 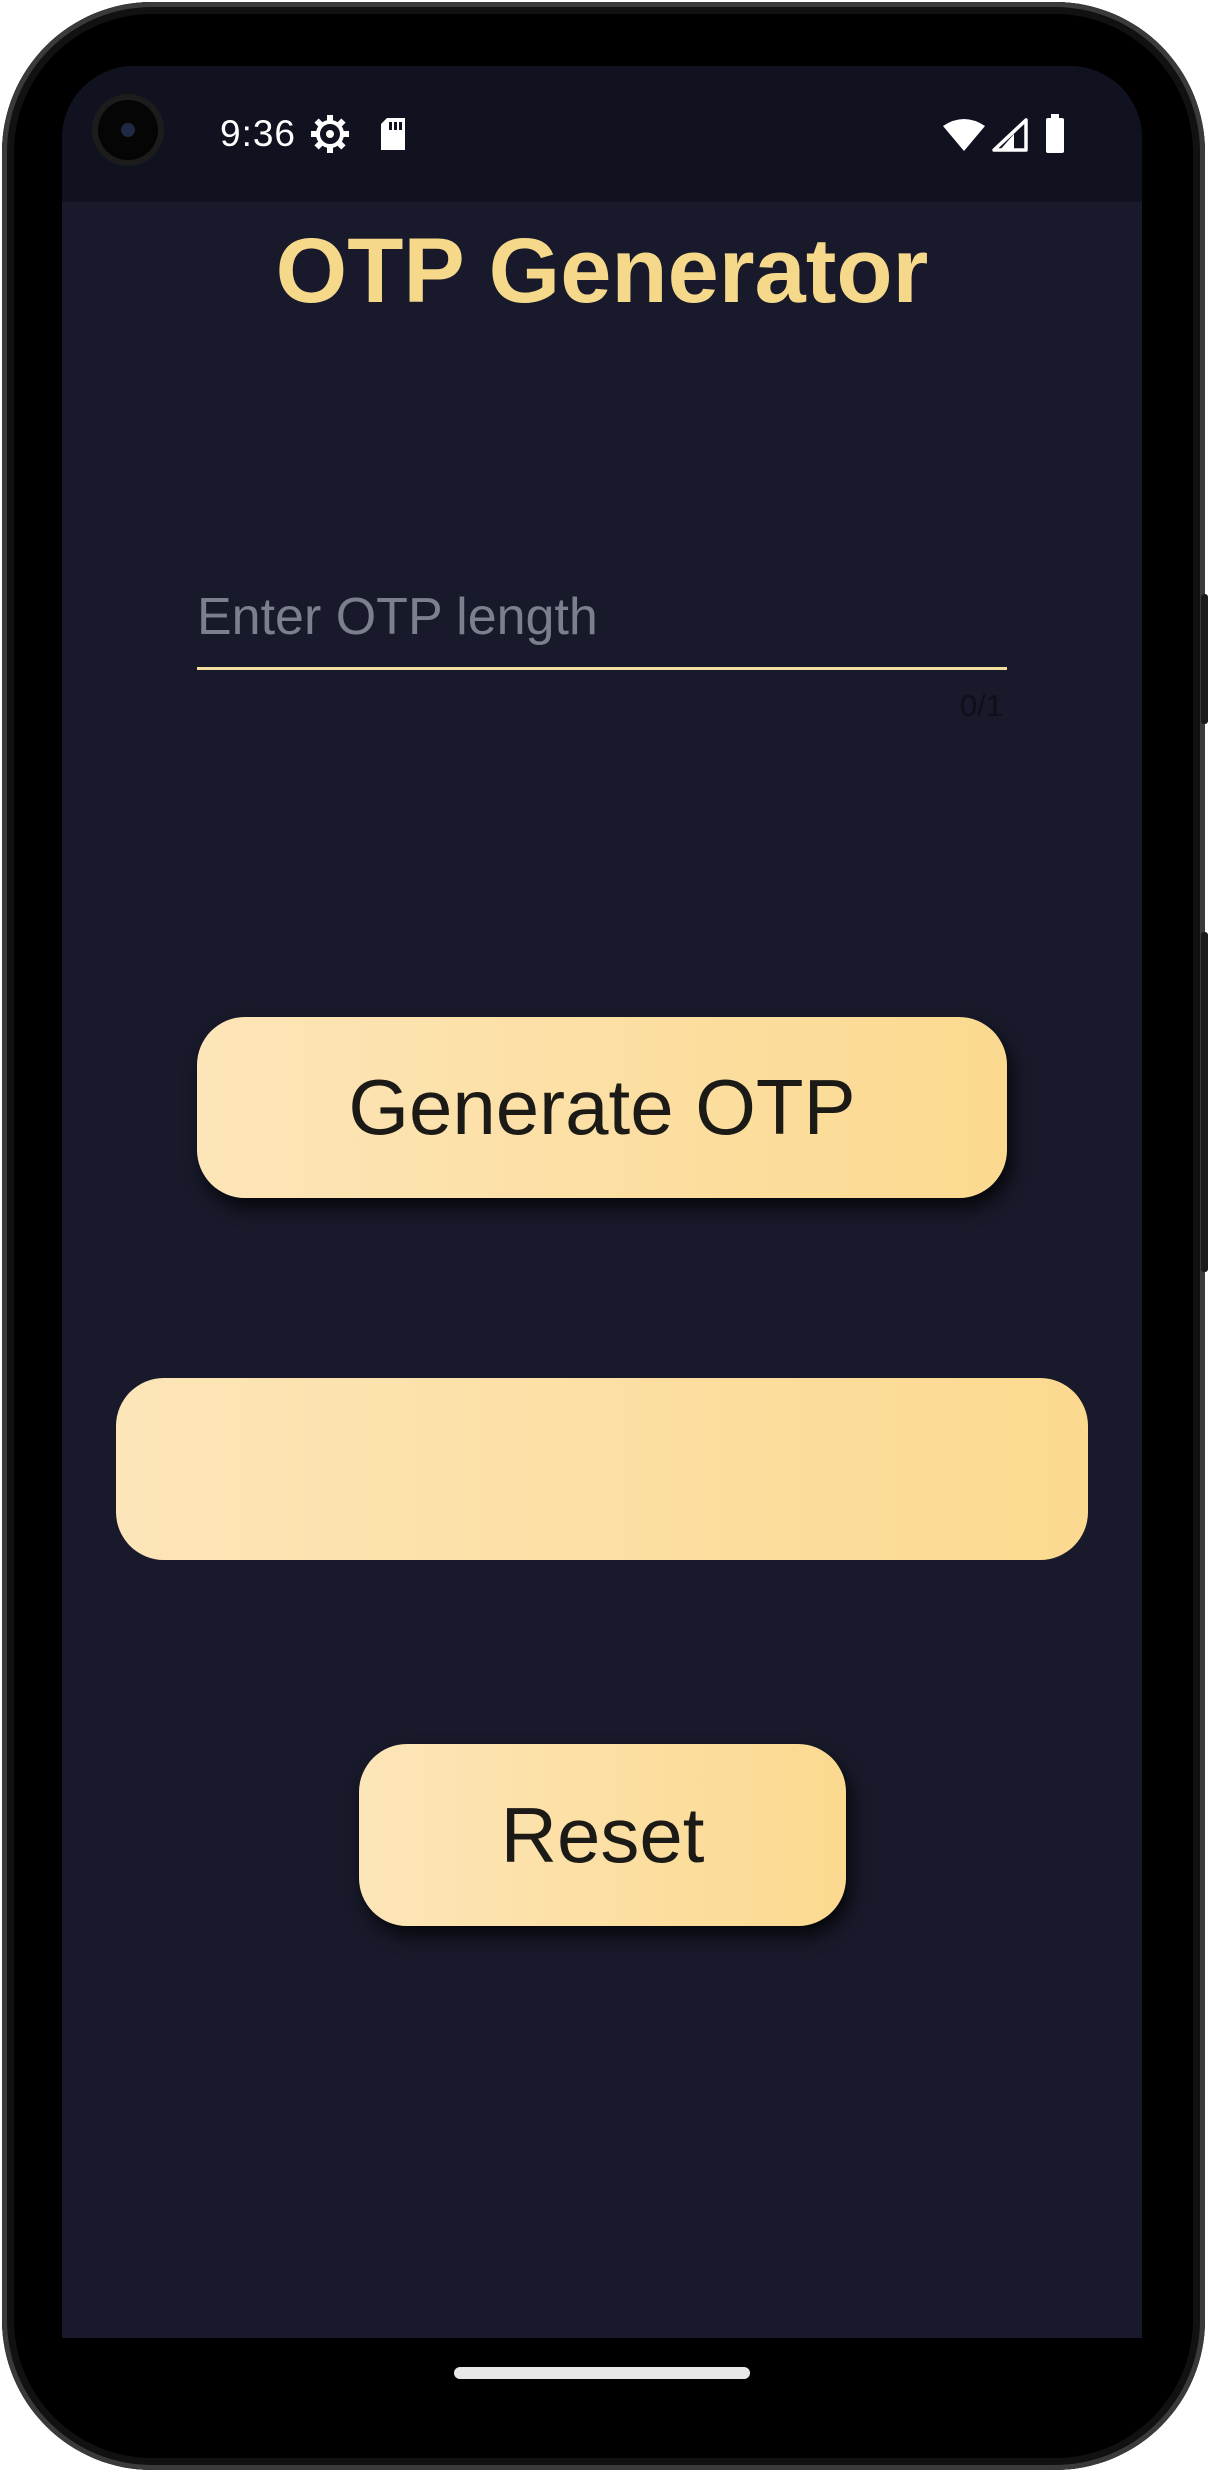 What do you see at coordinates (602, 134) in the screenshot?
I see `status-bar: 9:36` at bounding box center [602, 134].